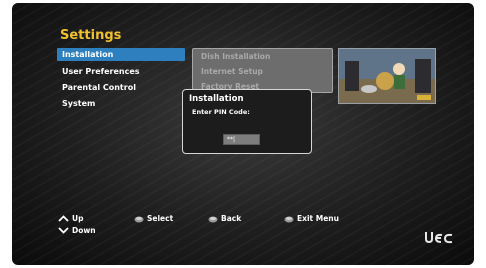  What do you see at coordinates (63, 218) in the screenshot?
I see `chevron-up-icon` at bounding box center [63, 218].